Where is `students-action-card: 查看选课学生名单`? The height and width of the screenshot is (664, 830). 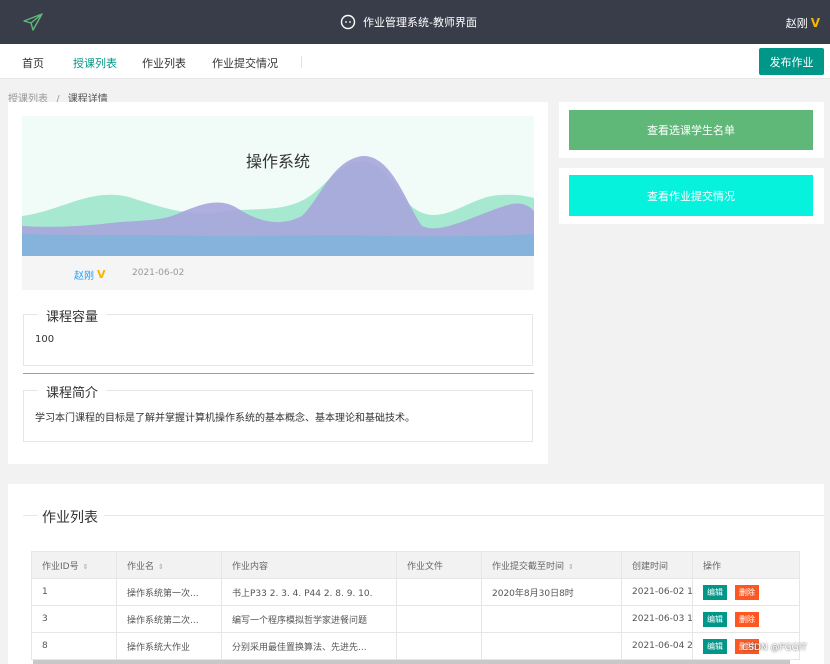
students-action-card: 查看选课学生名单 is located at coordinates (691, 130).